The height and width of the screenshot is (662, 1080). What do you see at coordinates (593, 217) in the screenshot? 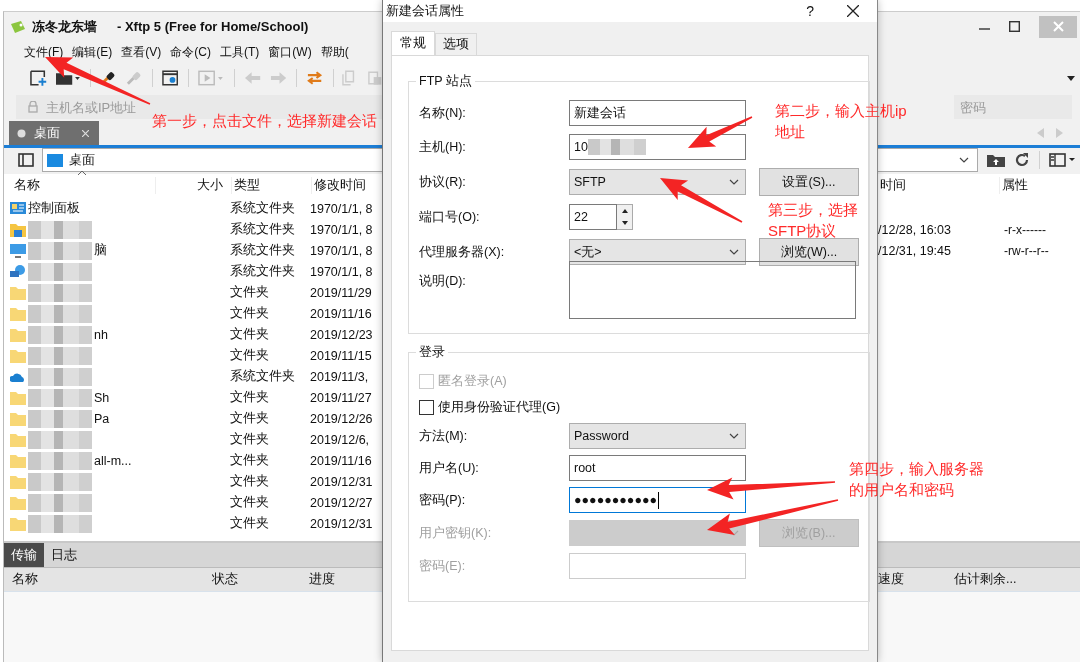
I see `port-field: 22` at bounding box center [593, 217].